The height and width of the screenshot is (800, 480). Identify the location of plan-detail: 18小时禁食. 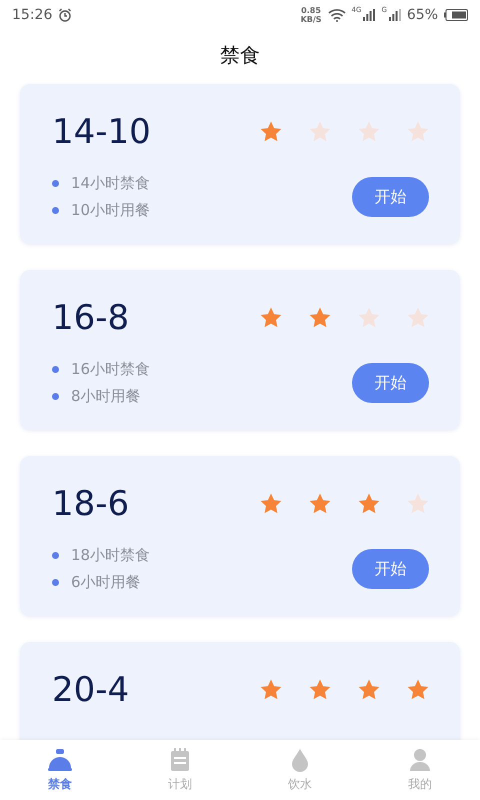
(110, 555).